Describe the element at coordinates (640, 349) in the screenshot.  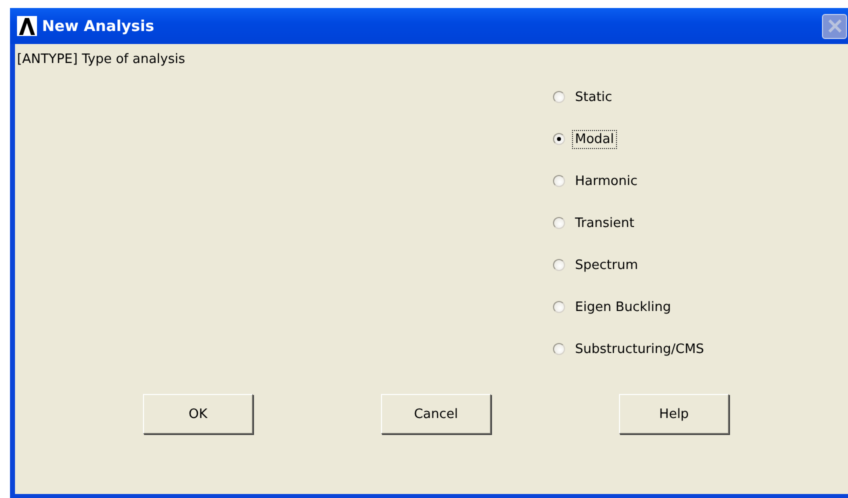
I see `option-label: Substructuring/CMS` at that location.